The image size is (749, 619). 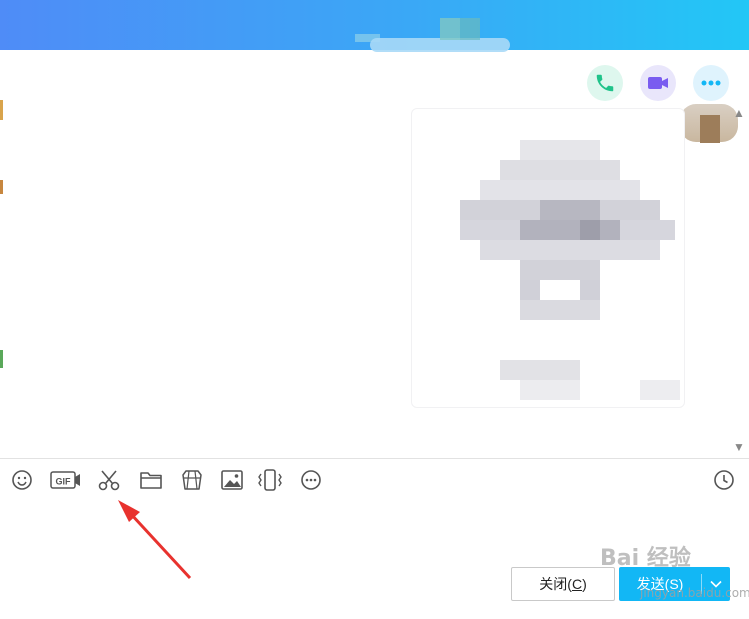 What do you see at coordinates (584, 584) in the screenshot?
I see `close-label-end: )` at bounding box center [584, 584].